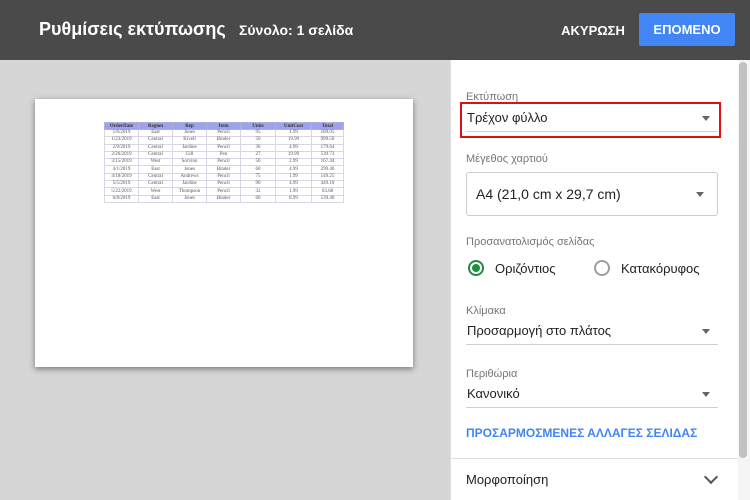  I want to click on table-cell: 95, so click(258, 133).